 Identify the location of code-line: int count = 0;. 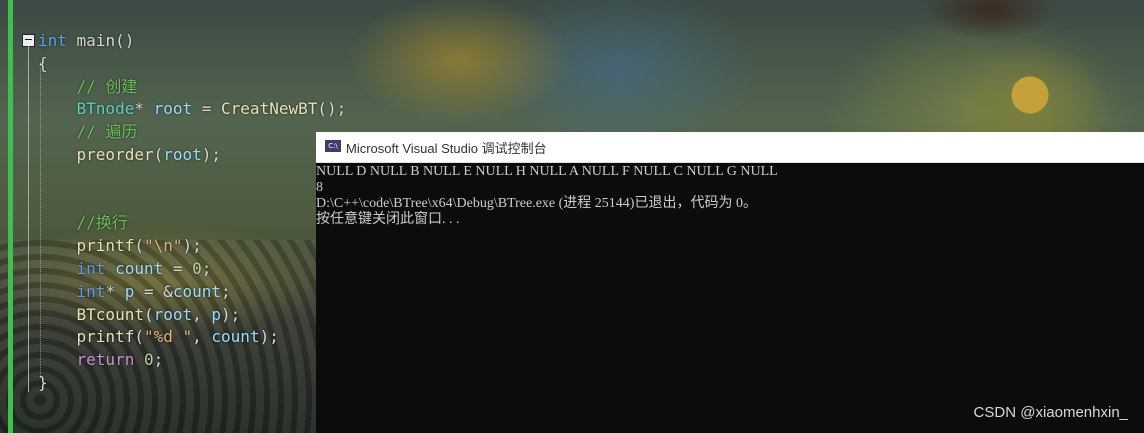
(125, 269).